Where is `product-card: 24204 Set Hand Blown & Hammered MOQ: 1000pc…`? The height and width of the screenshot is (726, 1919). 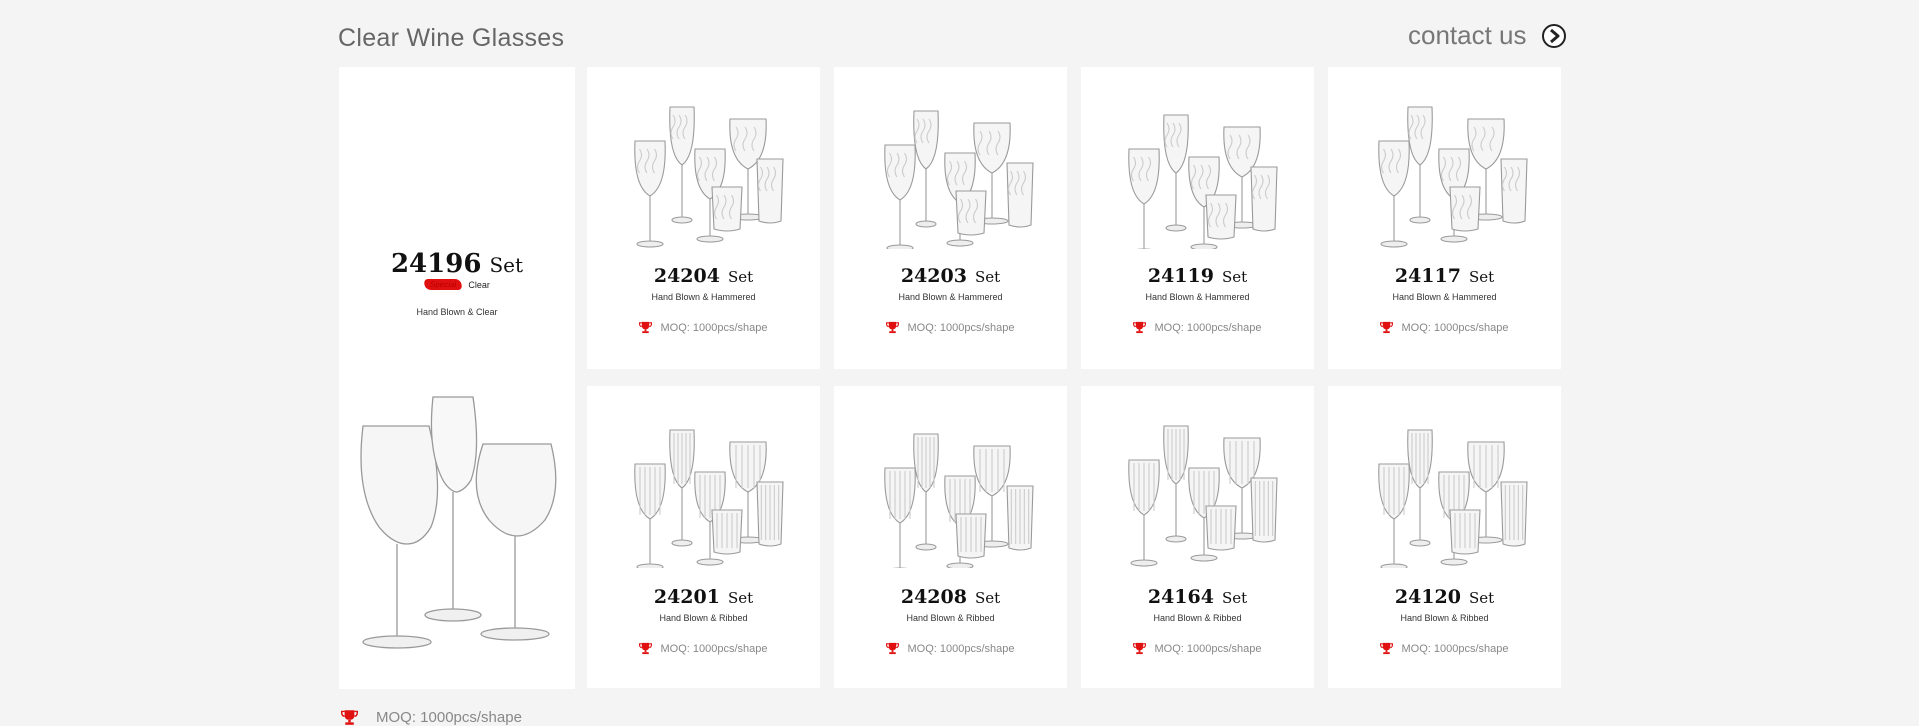 product-card: 24204 Set Hand Blown & Hammered MOQ: 1000pc… is located at coordinates (703, 218).